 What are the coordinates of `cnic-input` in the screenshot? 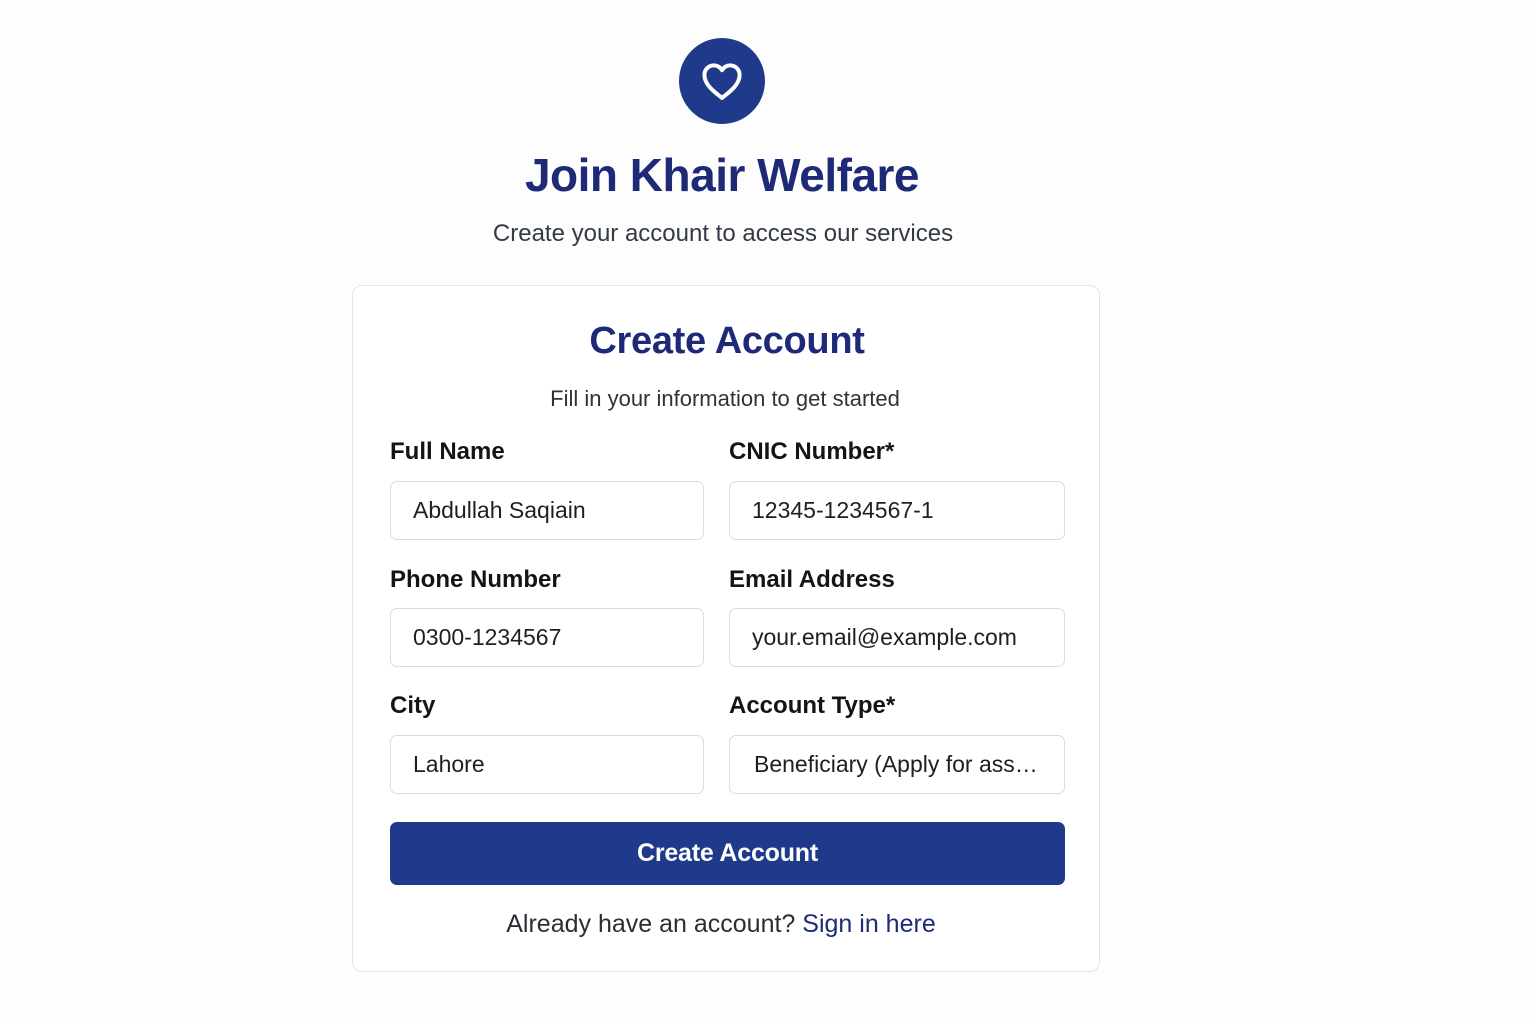 It's located at (897, 510).